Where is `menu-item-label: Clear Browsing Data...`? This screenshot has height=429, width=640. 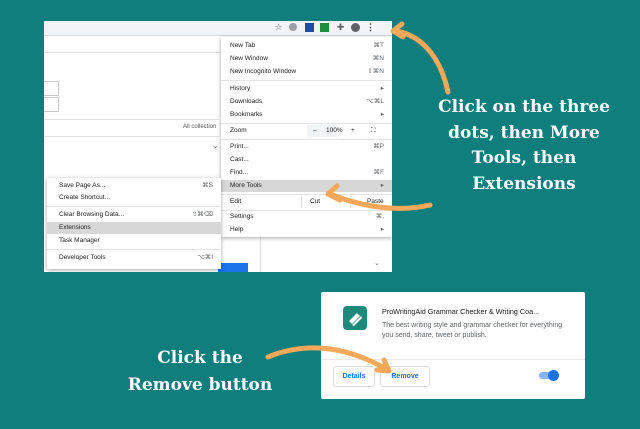
menu-item-label: Clear Browsing Data... is located at coordinates (92, 214).